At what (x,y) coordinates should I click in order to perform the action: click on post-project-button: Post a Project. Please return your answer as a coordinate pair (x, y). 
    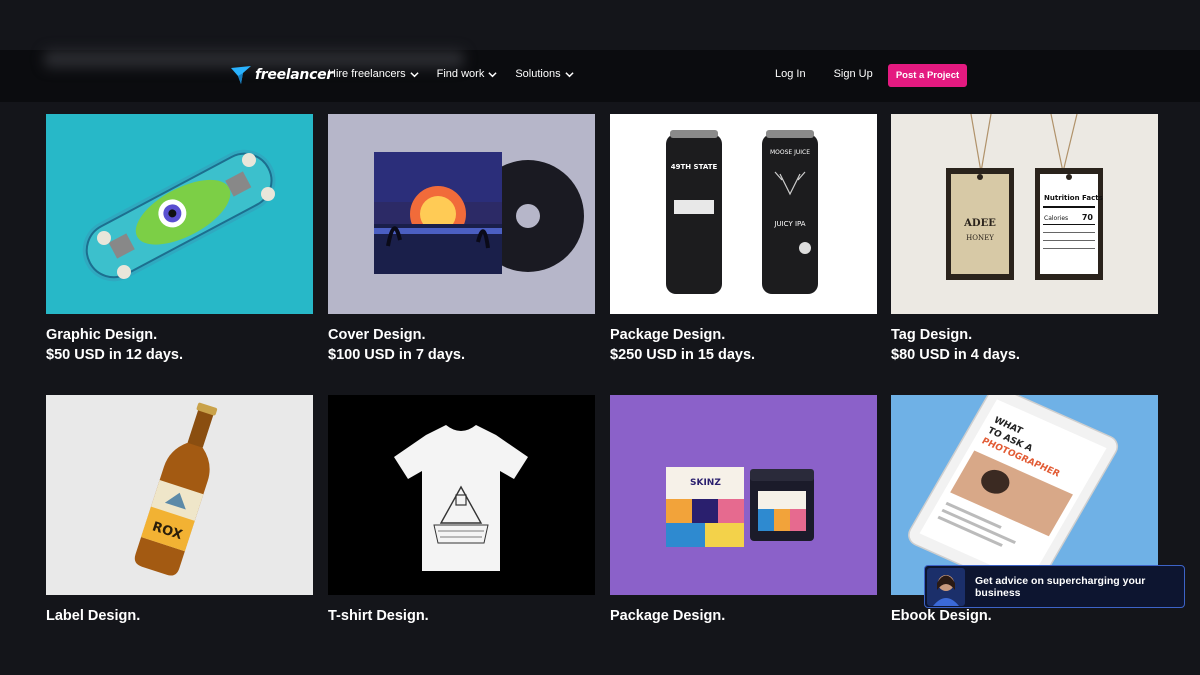
    Looking at the image, I should click on (927, 75).